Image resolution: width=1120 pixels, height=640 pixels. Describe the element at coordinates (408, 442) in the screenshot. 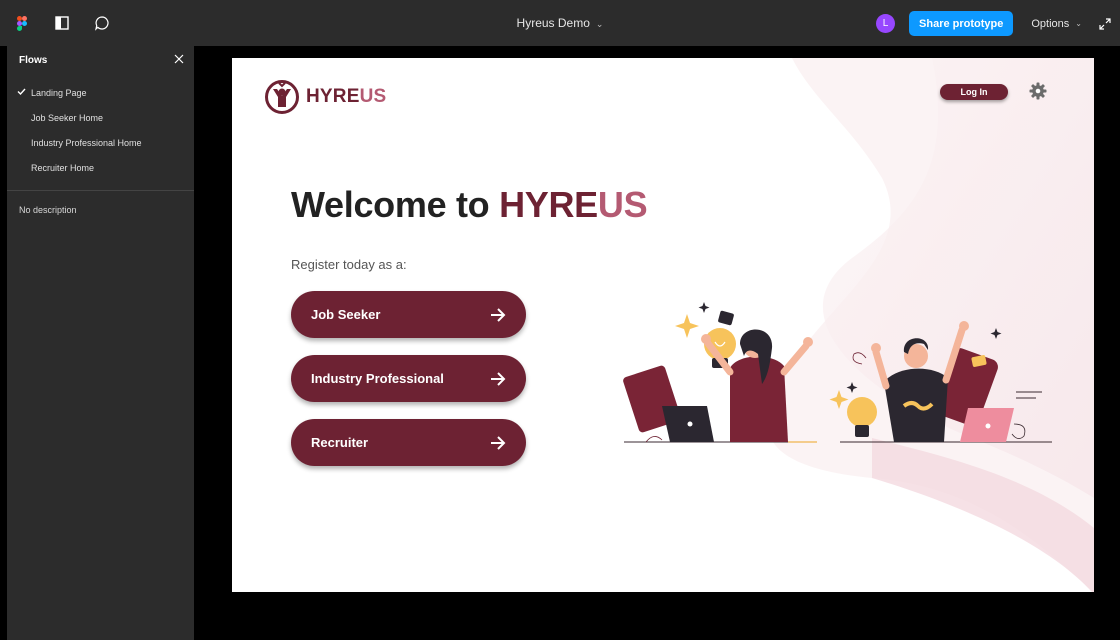

I see `recruiter-button: Recruiter` at that location.